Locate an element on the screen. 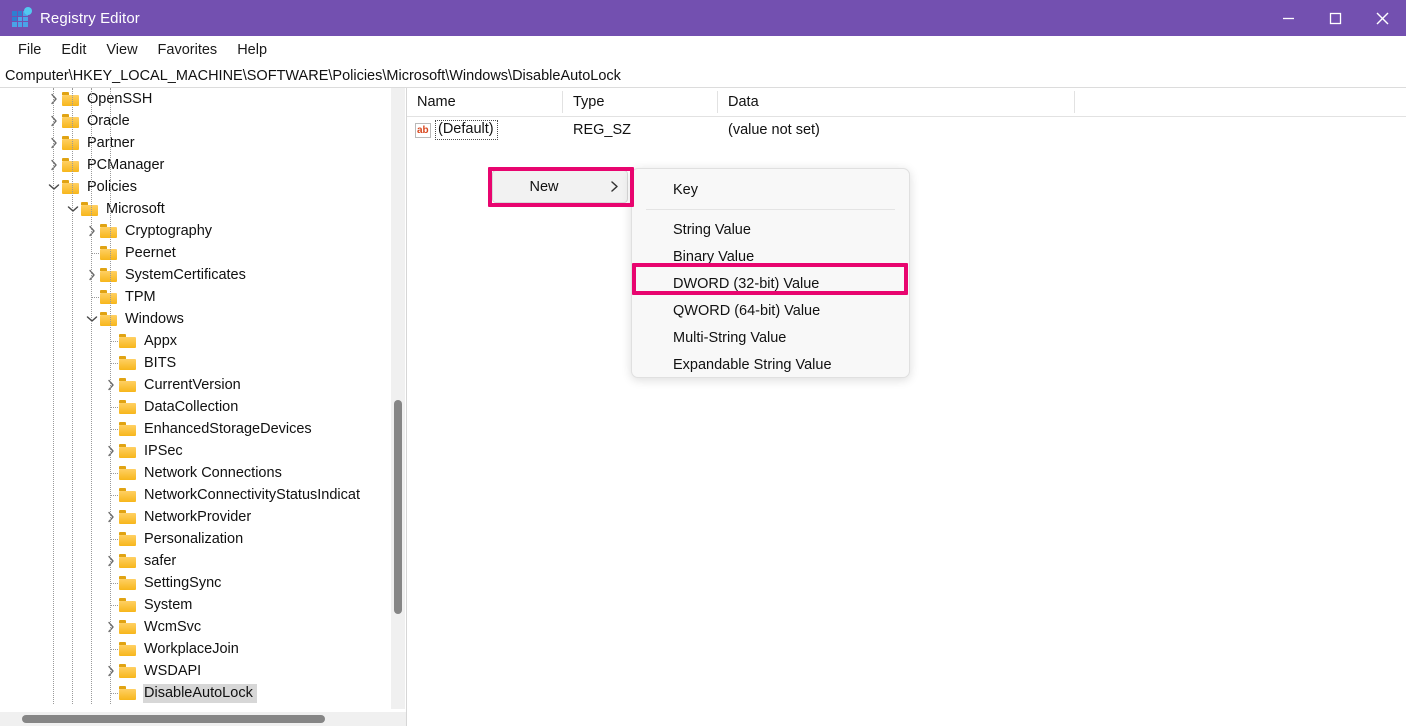 The height and width of the screenshot is (726, 1406). tree-item-safer: safer is located at coordinates (203, 561).